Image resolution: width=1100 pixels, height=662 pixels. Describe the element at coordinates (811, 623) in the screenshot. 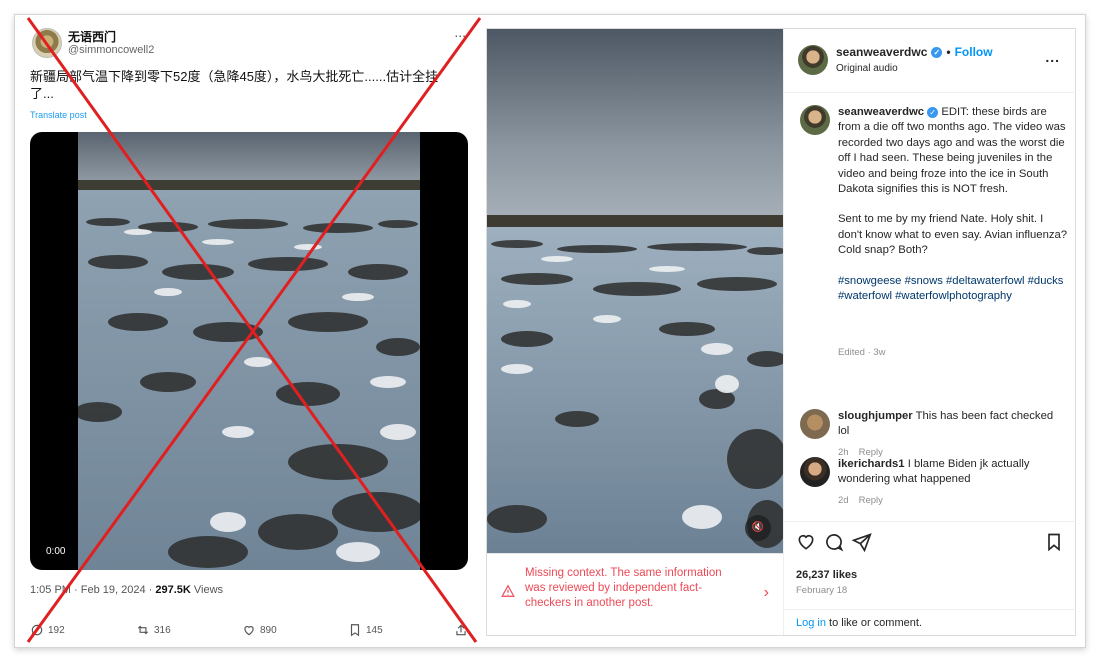

I see `login-link: Log in` at that location.